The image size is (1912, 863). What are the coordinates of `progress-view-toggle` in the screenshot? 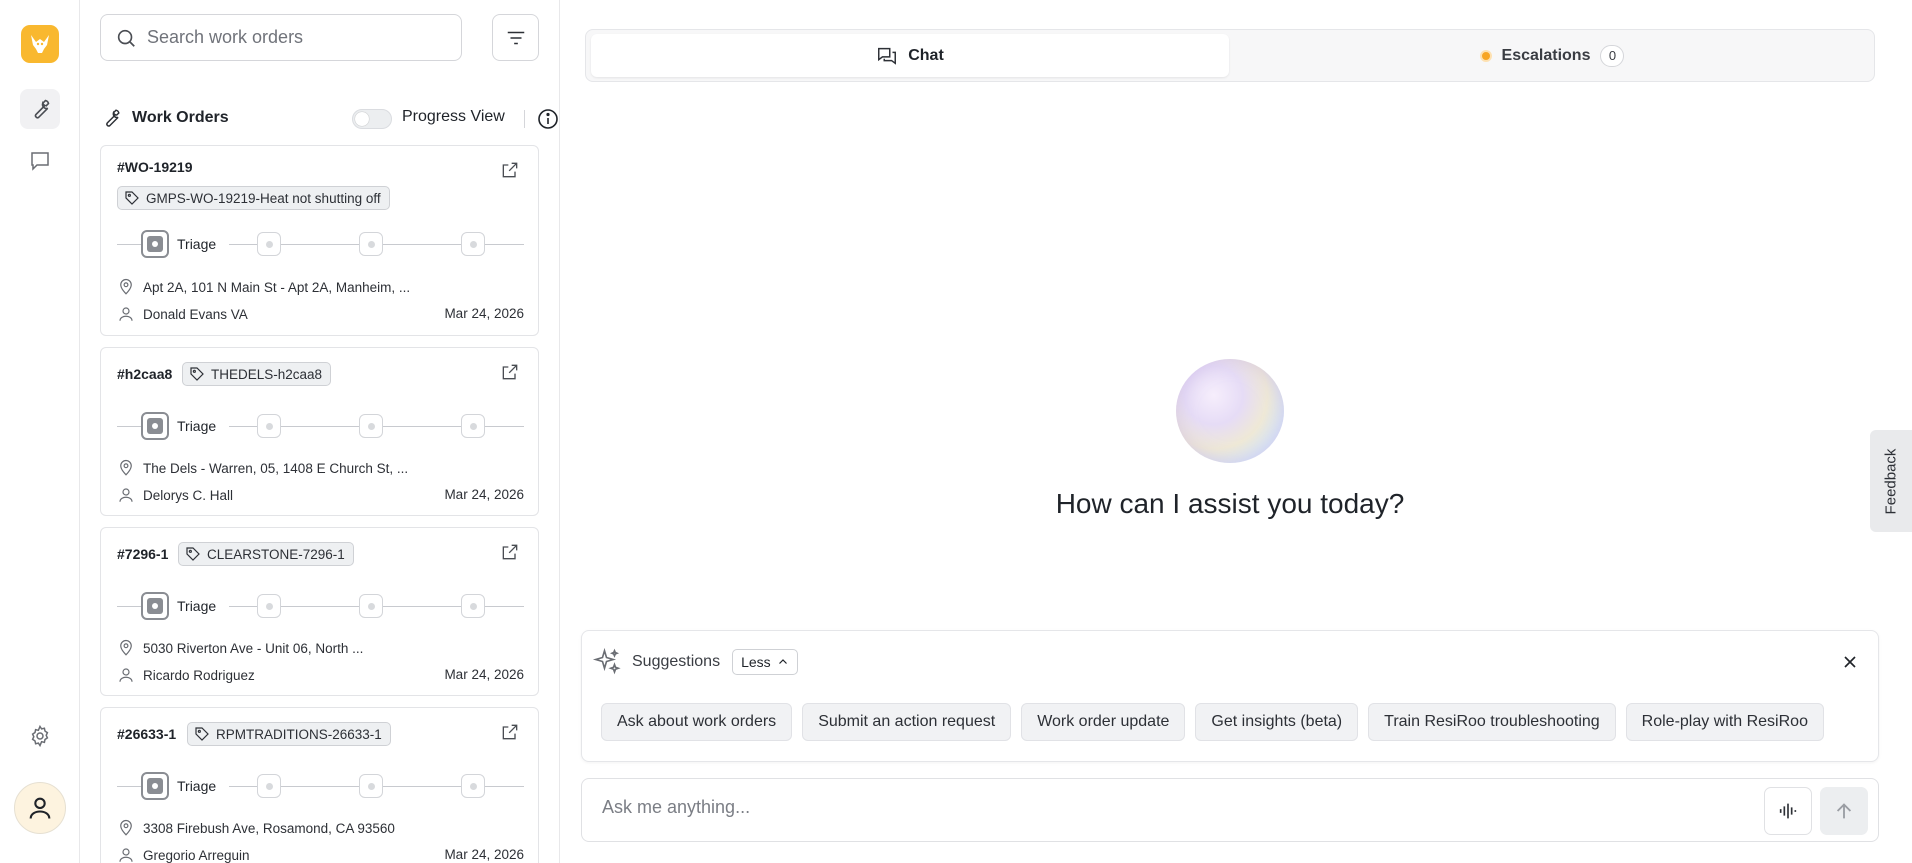 It's located at (372, 119).